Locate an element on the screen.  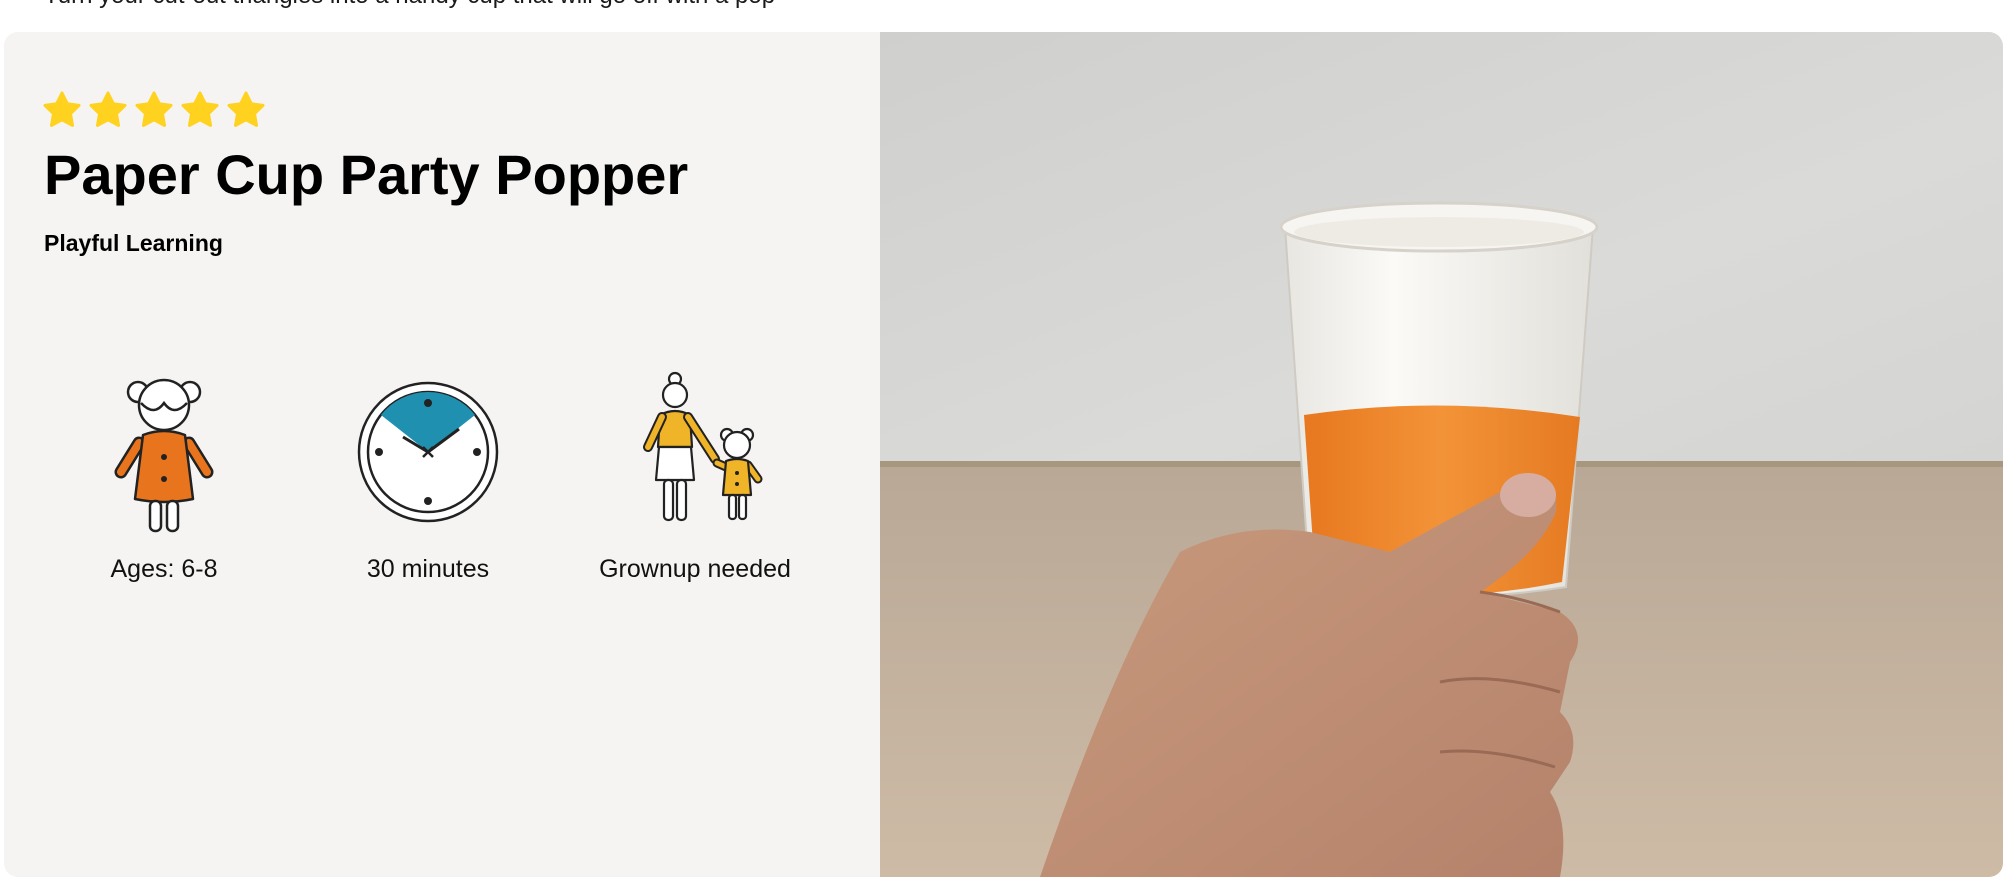
star-rating is located at coordinates (154, 110).